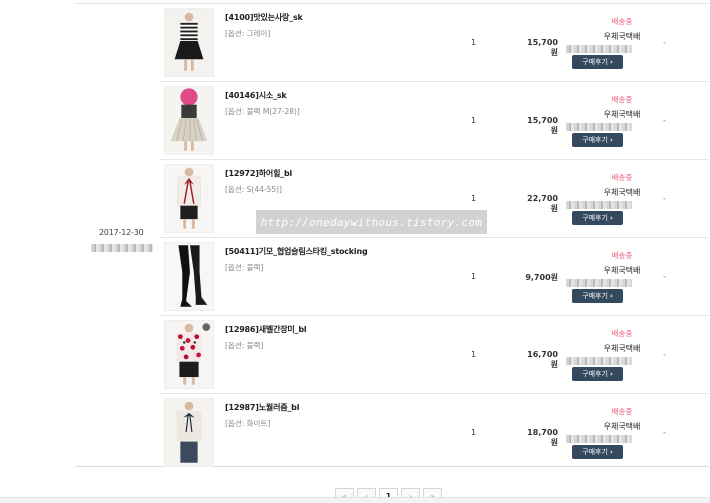 The image size is (710, 503). I want to click on product-option: [옵션: 그레이], so click(248, 33).